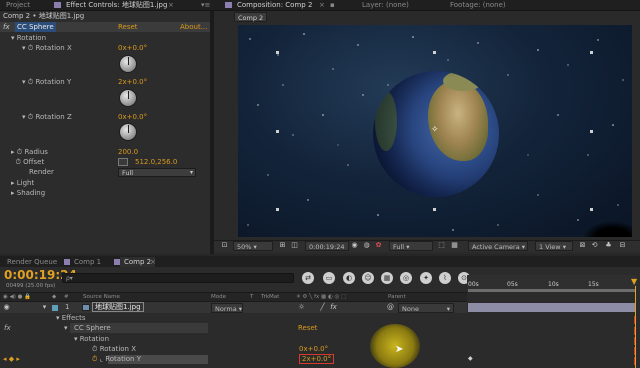 This screenshot has width=640, height=368. What do you see at coordinates (378, 245) in the screenshot?
I see `color-channels-icon: ✿` at bounding box center [378, 245].